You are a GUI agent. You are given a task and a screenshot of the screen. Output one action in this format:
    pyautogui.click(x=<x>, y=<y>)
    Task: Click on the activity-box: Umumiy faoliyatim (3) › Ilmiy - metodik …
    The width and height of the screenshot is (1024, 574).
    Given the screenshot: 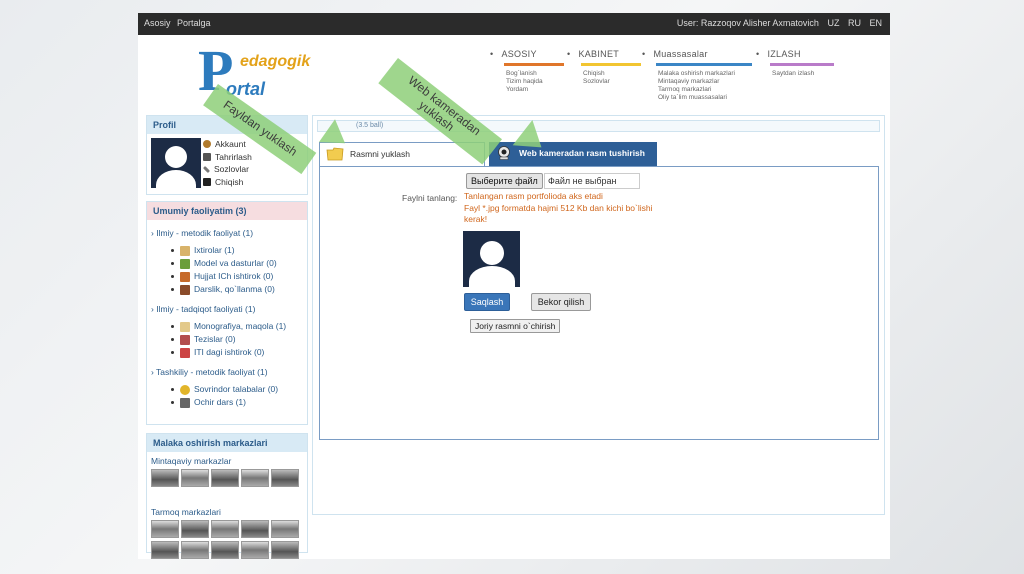 What is the action you would take?
    pyautogui.click(x=227, y=313)
    